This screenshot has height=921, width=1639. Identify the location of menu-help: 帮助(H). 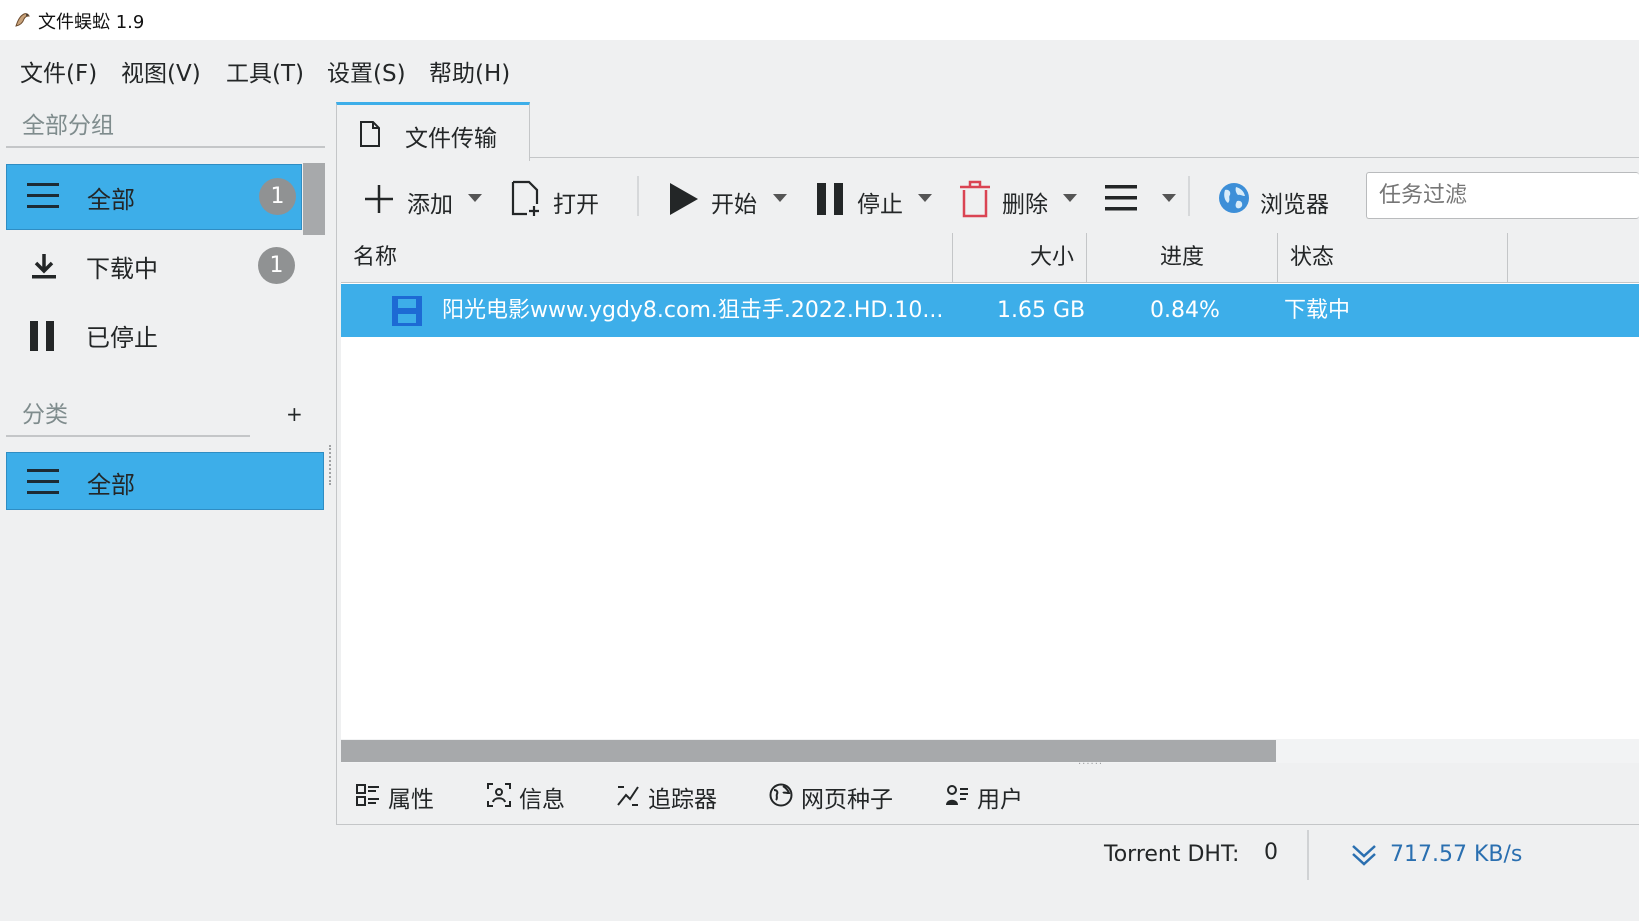
(469, 71).